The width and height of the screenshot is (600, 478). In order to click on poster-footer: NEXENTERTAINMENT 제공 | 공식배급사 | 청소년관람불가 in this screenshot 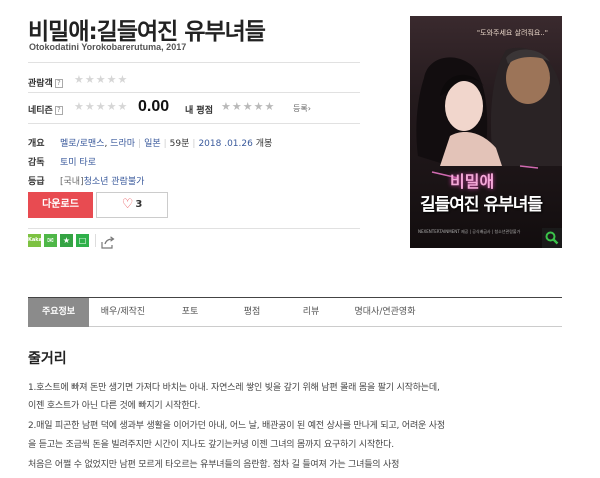, I will do `click(469, 231)`.